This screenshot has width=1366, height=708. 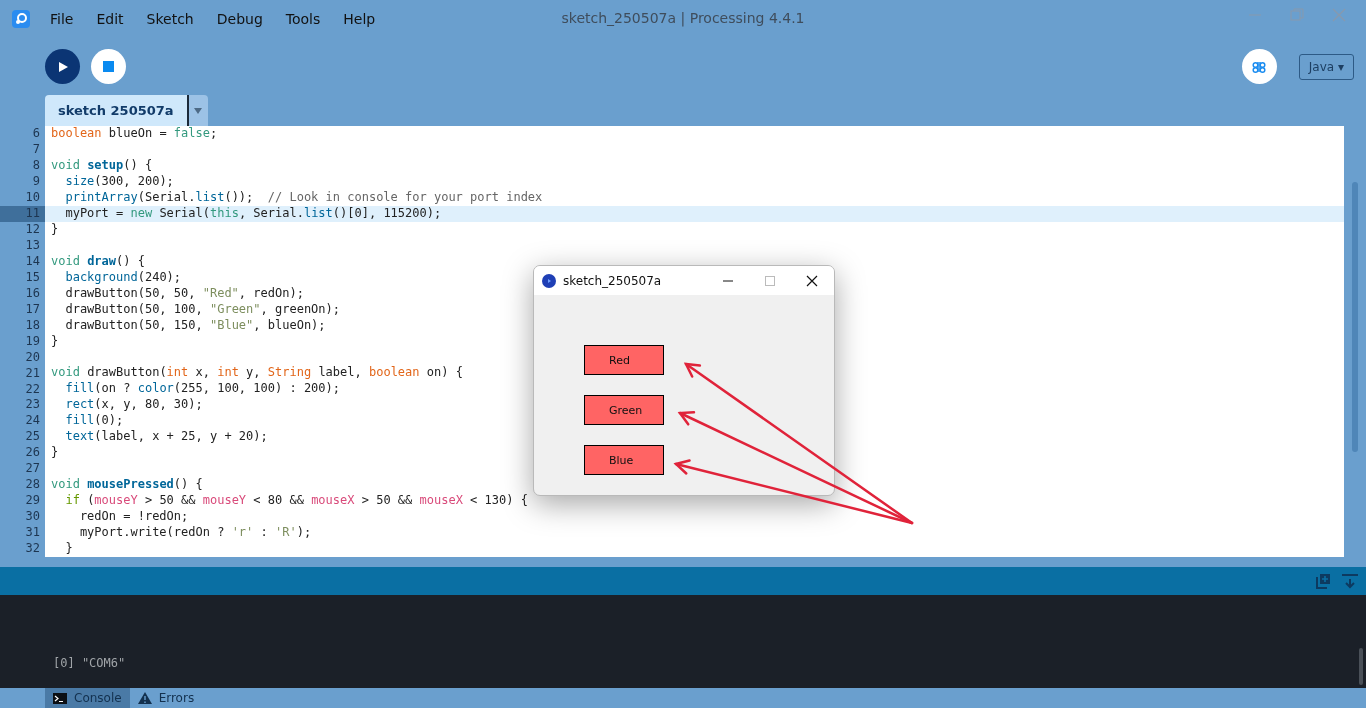 What do you see at coordinates (812, 280) in the screenshot?
I see `close-icon` at bounding box center [812, 280].